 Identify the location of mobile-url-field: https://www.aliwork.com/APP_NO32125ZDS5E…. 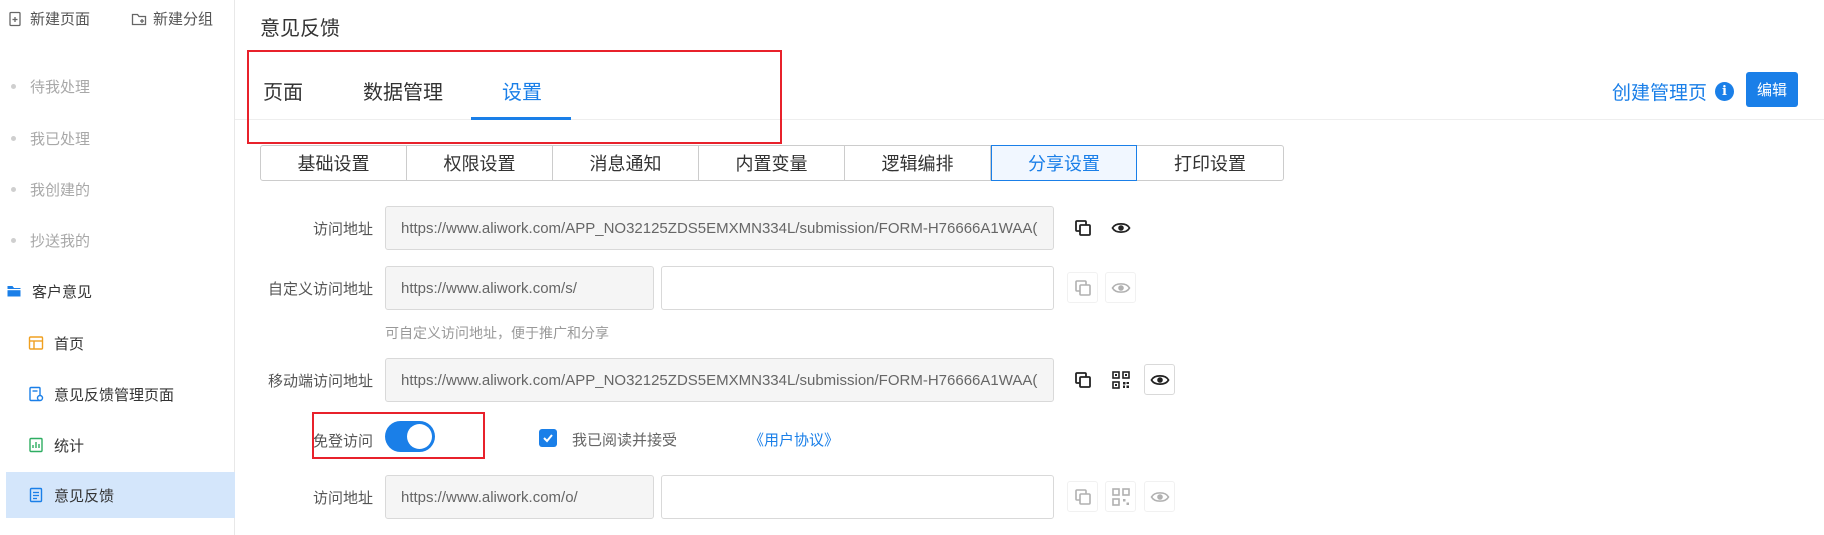
(719, 380).